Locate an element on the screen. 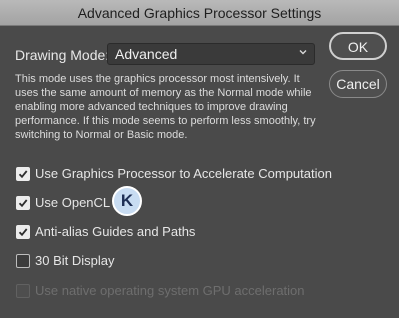  checkbox-antialias is located at coordinates (23, 232).